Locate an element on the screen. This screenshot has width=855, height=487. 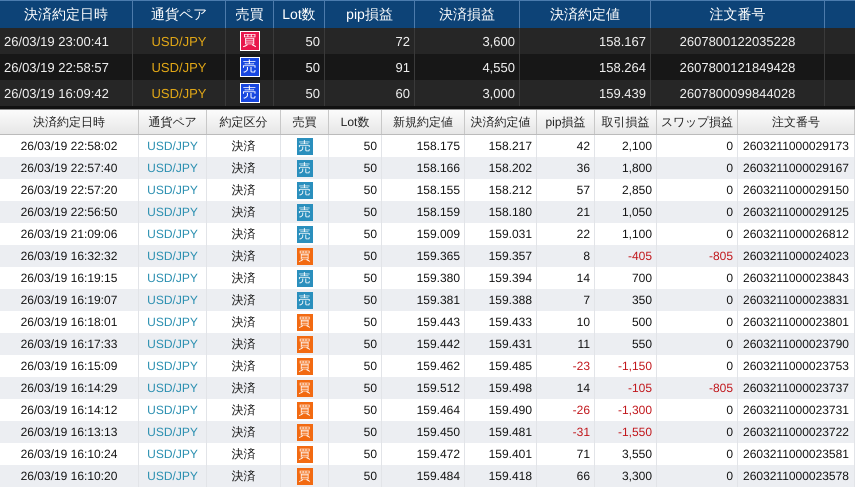
table-cell: -1,550 is located at coordinates (626, 432).